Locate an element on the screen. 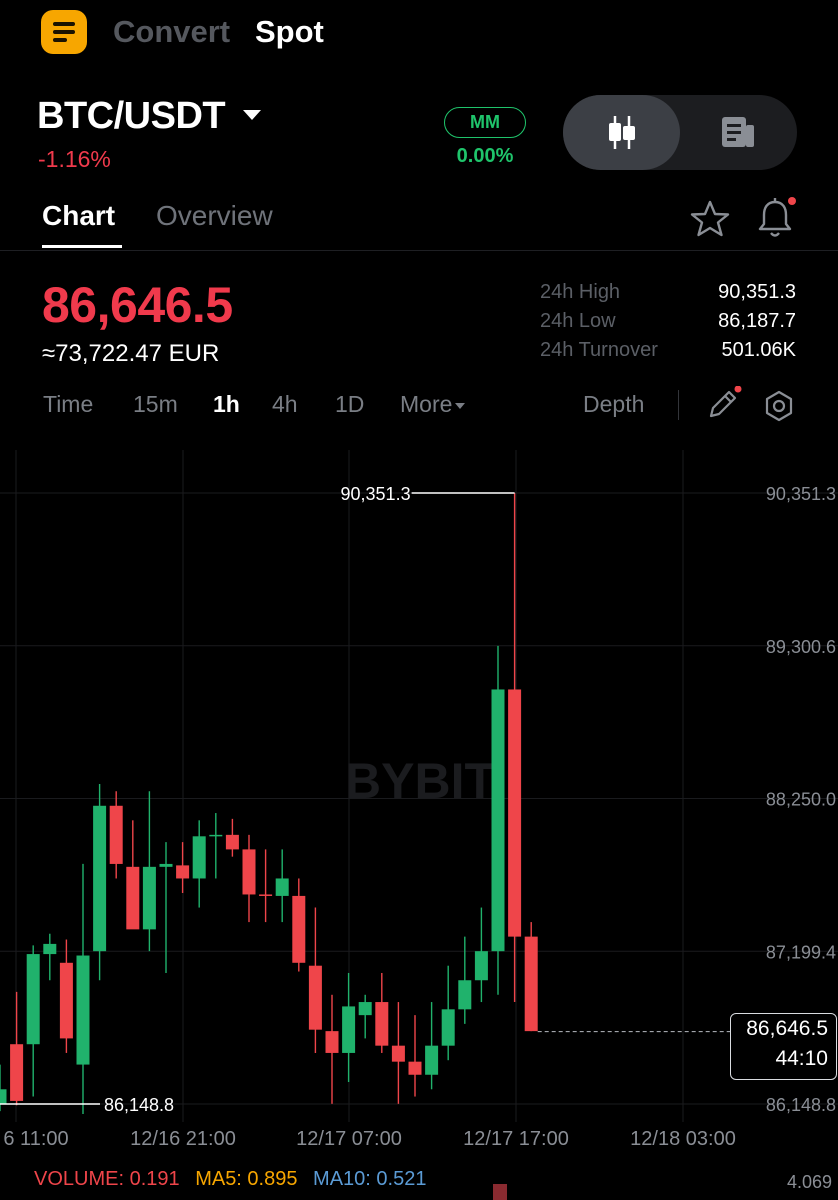 Image resolution: width=838 pixels, height=1200 pixels. x-axis-label: 12/16 21:00 is located at coordinates (183, 1139).